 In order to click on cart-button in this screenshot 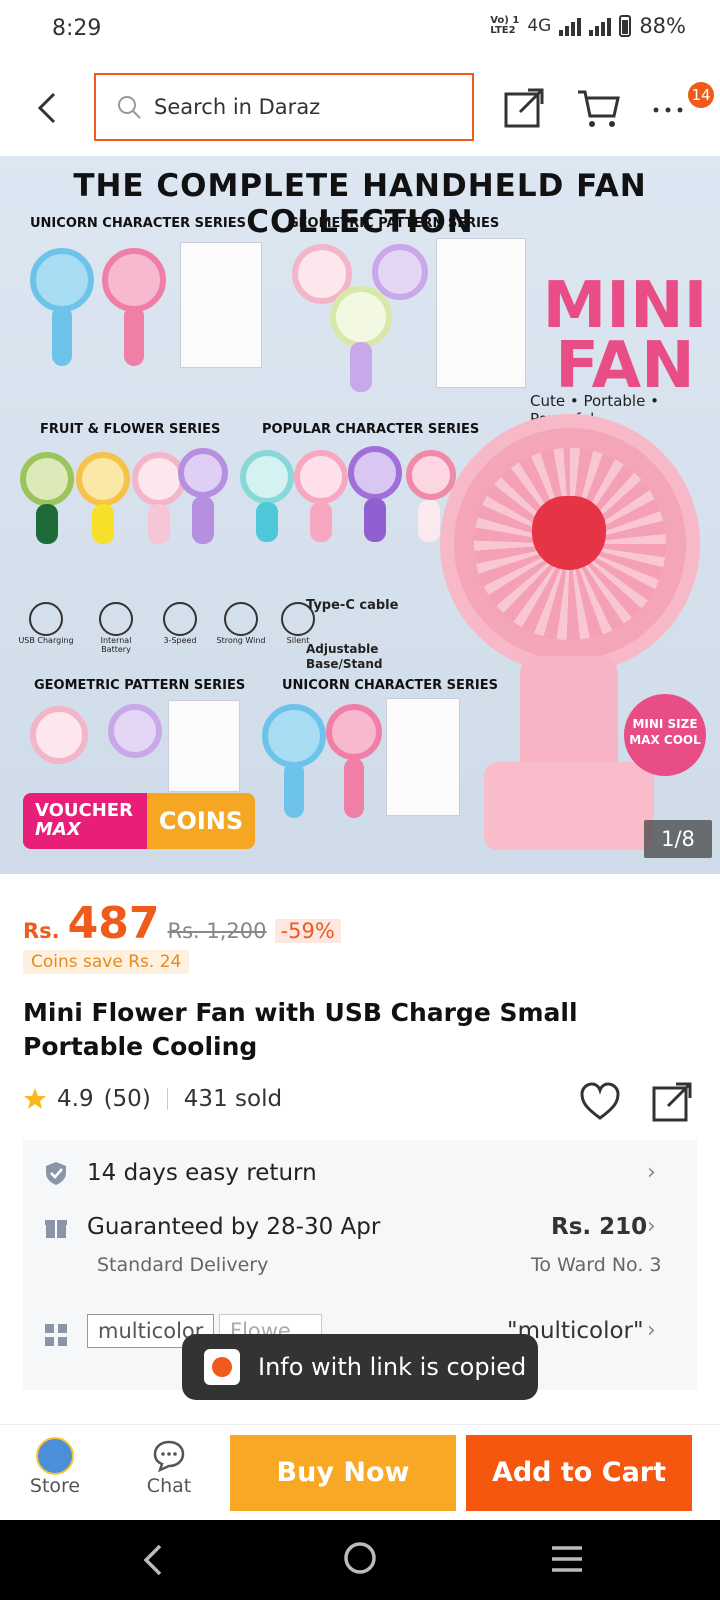, I will do `click(598, 108)`.